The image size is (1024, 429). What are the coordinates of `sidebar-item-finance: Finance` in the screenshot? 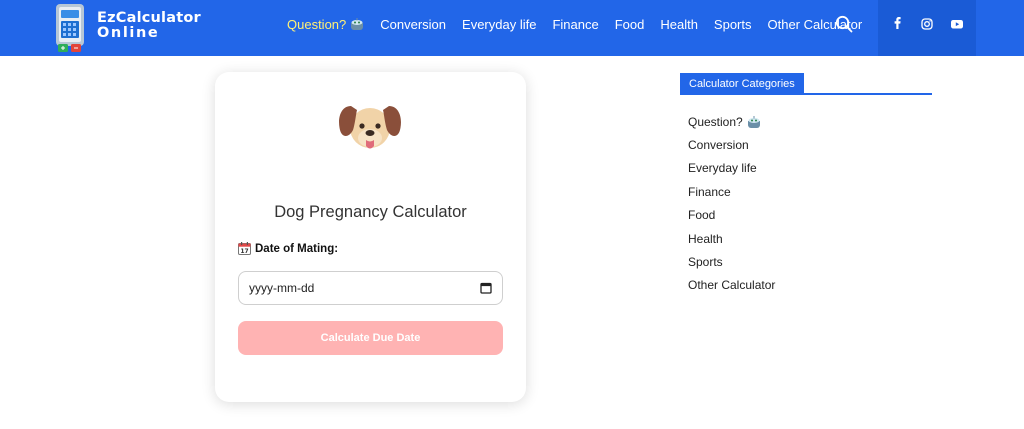 It's located at (731, 191).